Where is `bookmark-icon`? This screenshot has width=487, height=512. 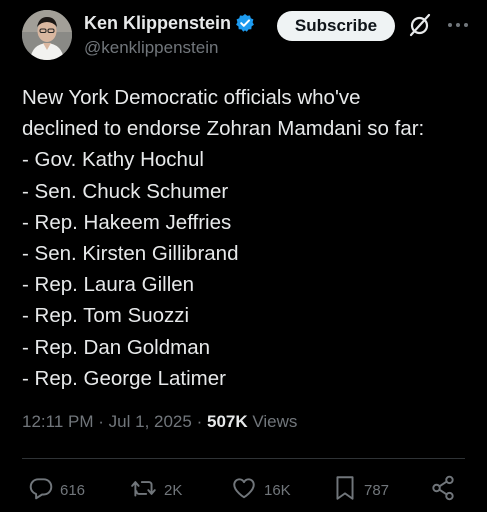 bookmark-icon is located at coordinates (348, 490).